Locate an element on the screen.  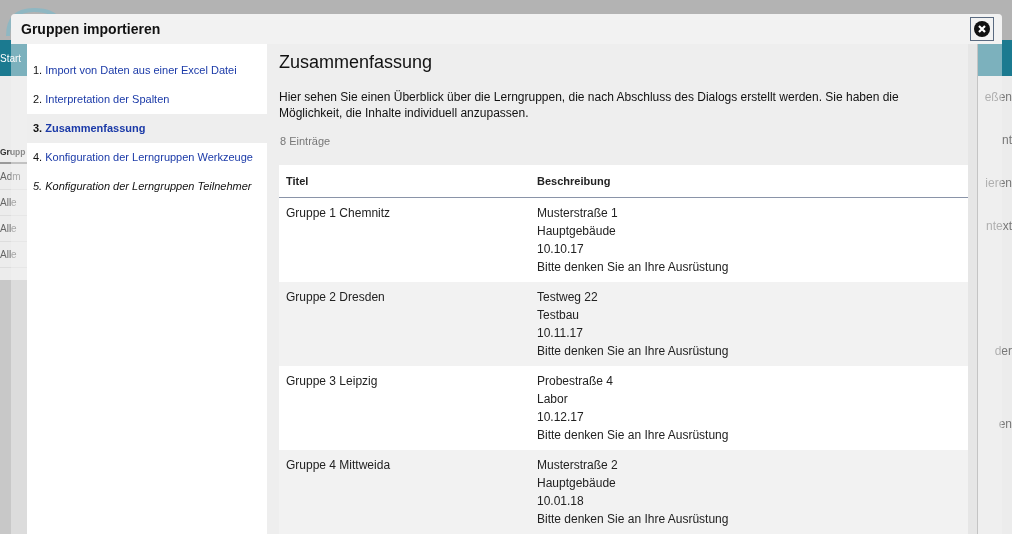
dialog-title: Gruppen importieren is located at coordinates (91, 29).